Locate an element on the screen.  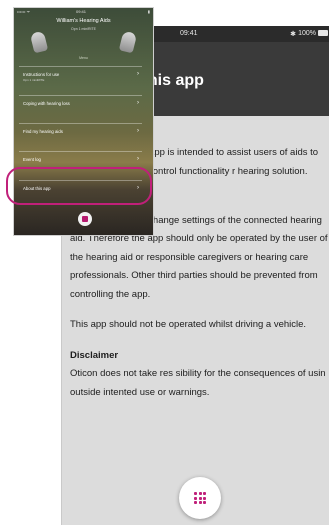
highlight-ring is located at coordinates (79, 186).